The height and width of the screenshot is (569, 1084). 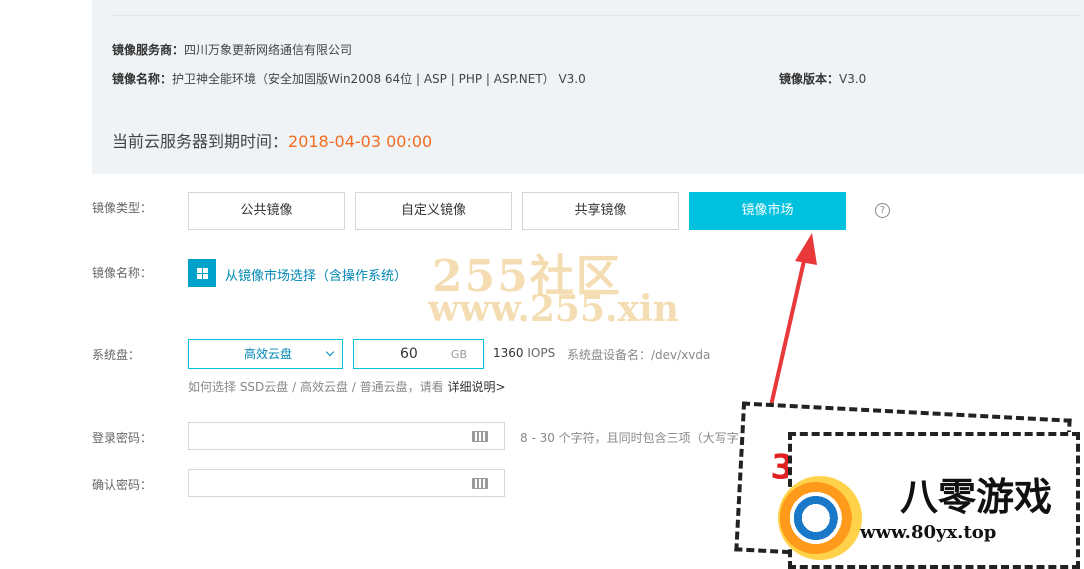 What do you see at coordinates (806, 249) in the screenshot?
I see `arrow-head` at bounding box center [806, 249].